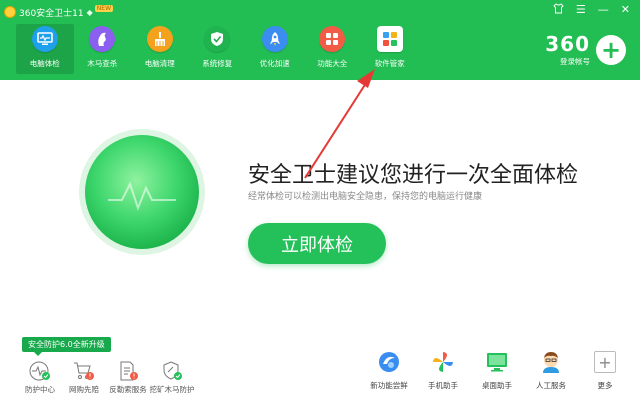 Image resolution: width=640 pixels, height=410 pixels. I want to click on new-badge: NEW, so click(104, 8).